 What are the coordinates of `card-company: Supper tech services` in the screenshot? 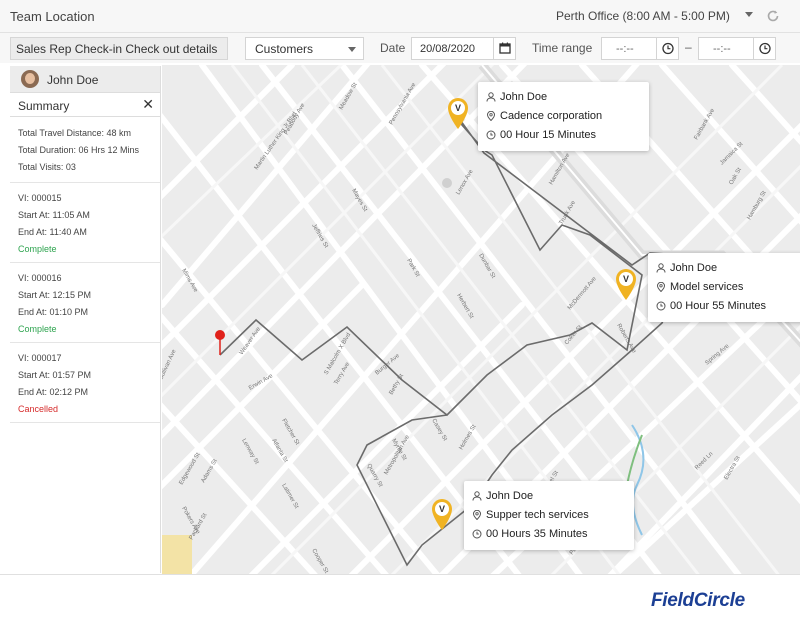 It's located at (537, 515).